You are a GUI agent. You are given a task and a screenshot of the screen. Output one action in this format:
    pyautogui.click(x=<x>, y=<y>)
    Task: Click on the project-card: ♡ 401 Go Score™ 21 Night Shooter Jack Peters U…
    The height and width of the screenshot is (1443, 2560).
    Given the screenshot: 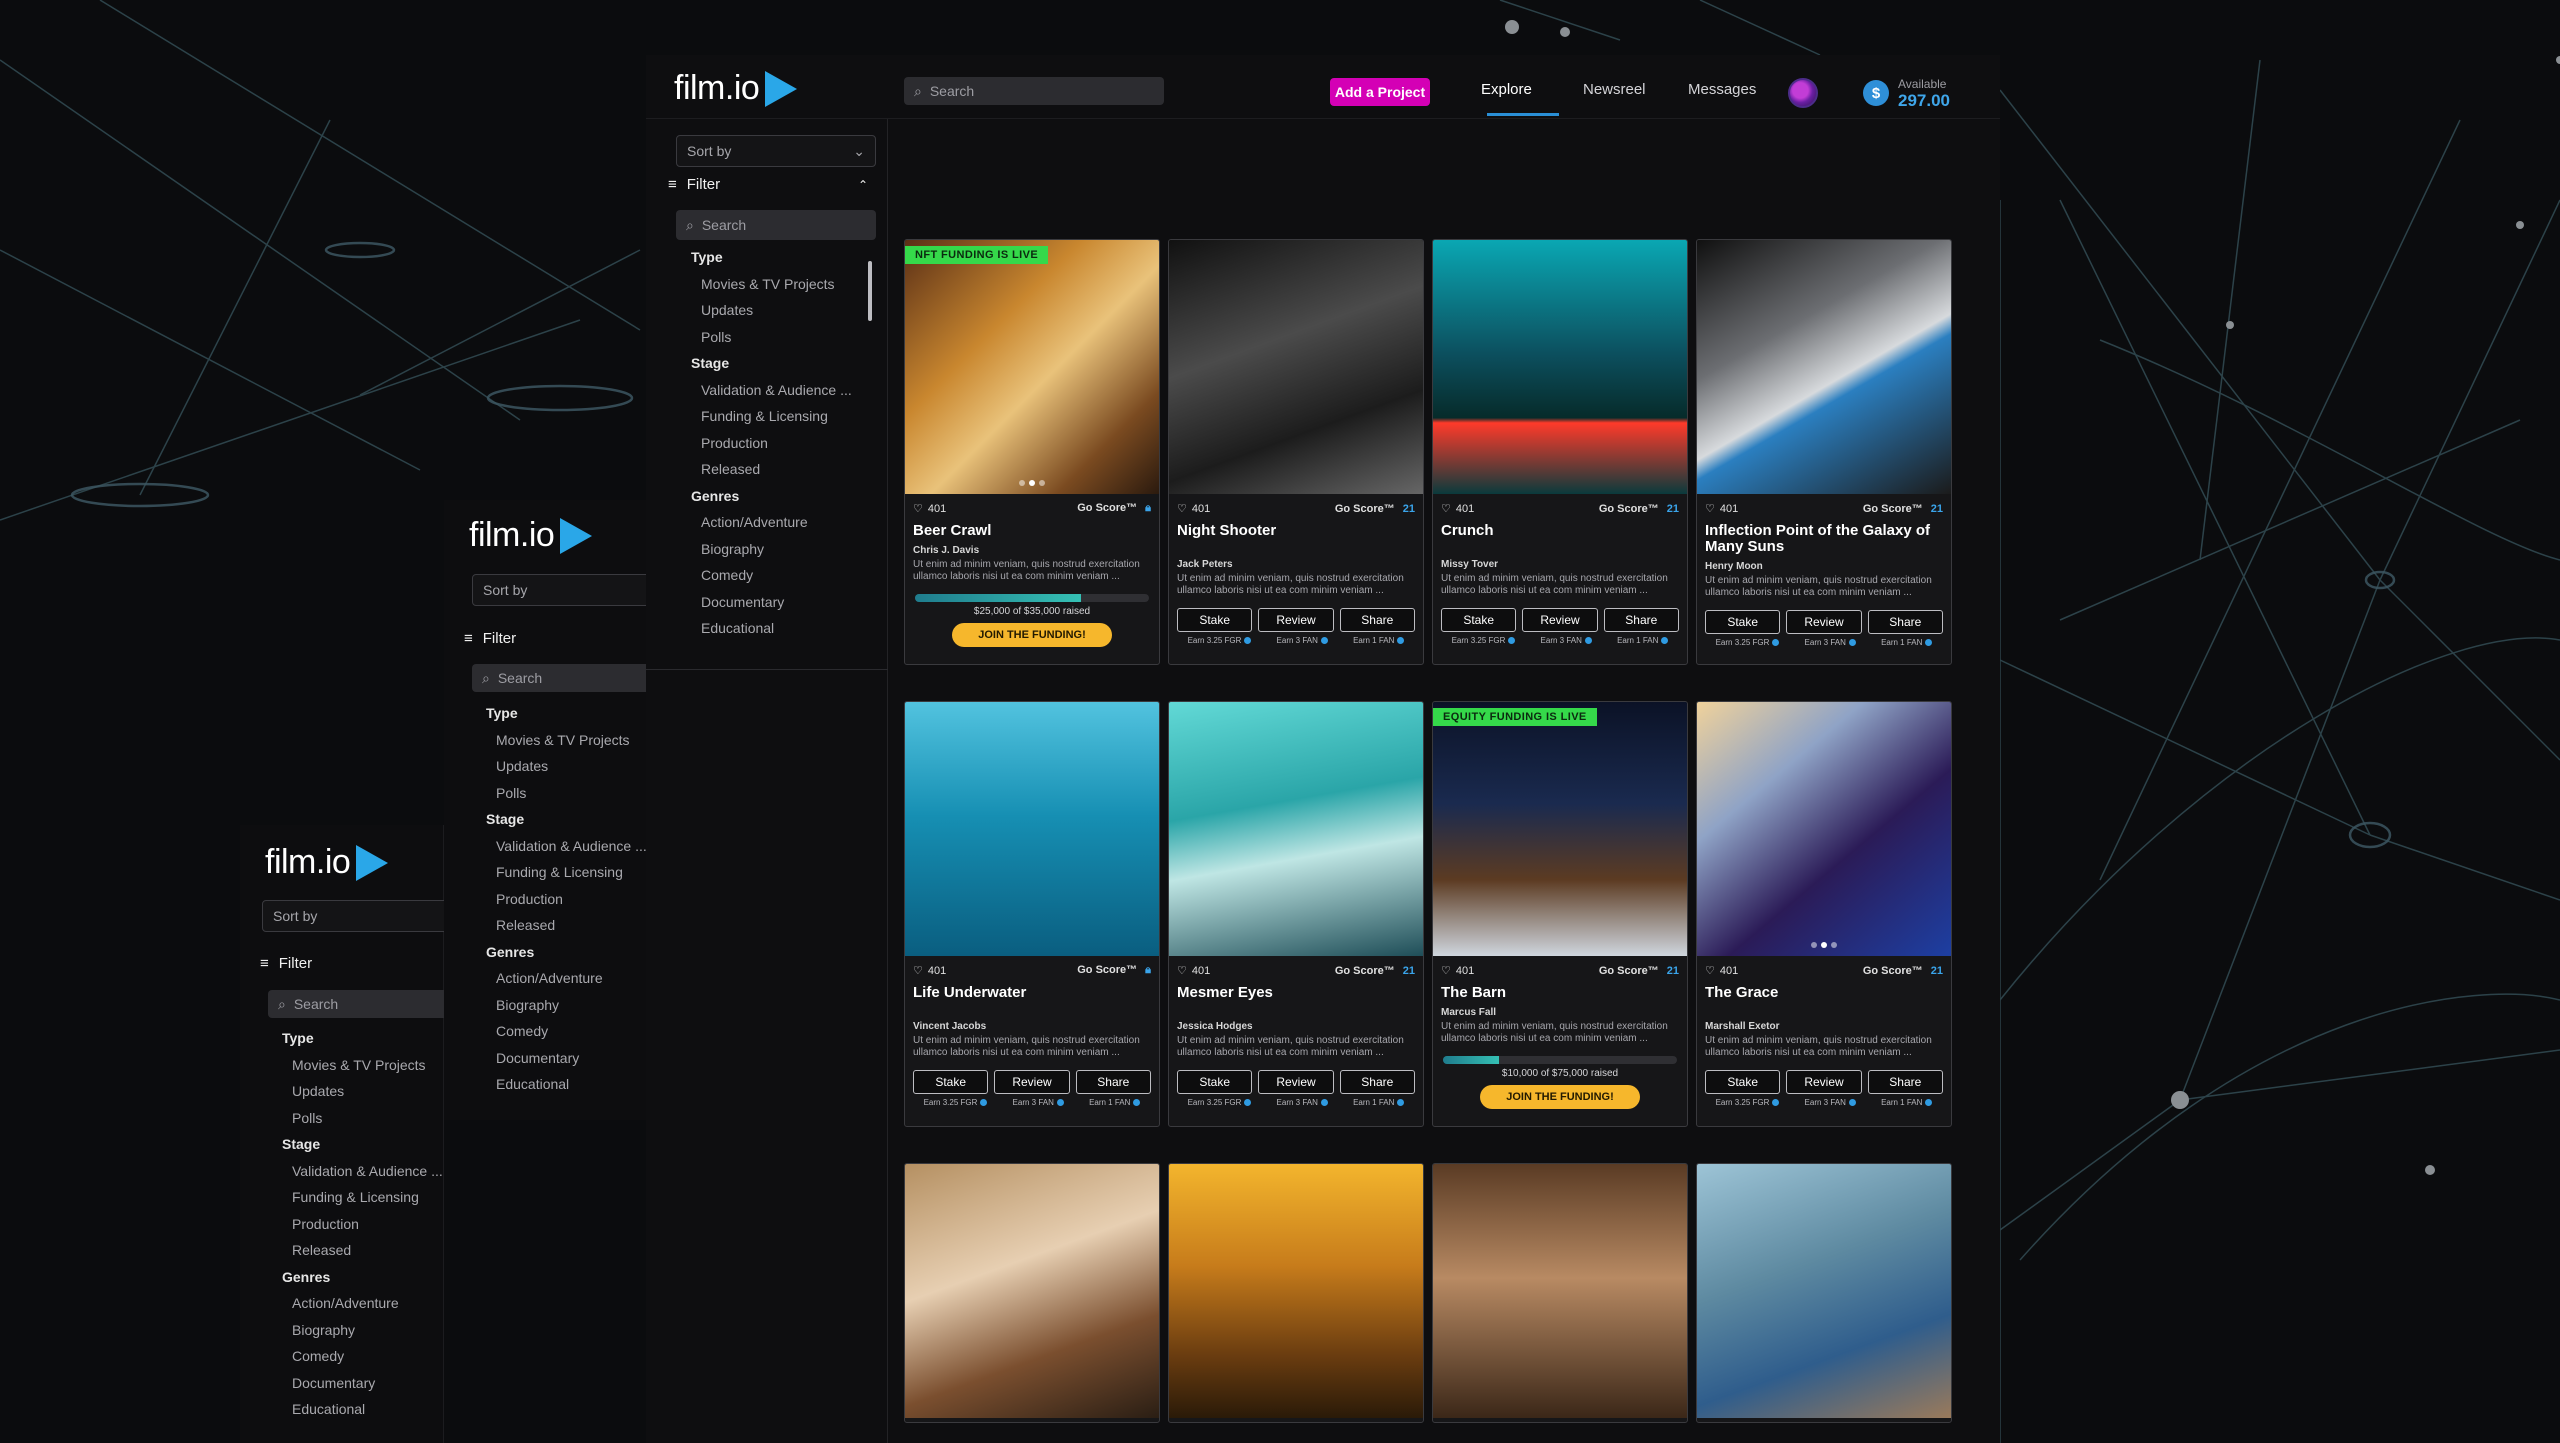 What is the action you would take?
    pyautogui.click(x=1296, y=452)
    